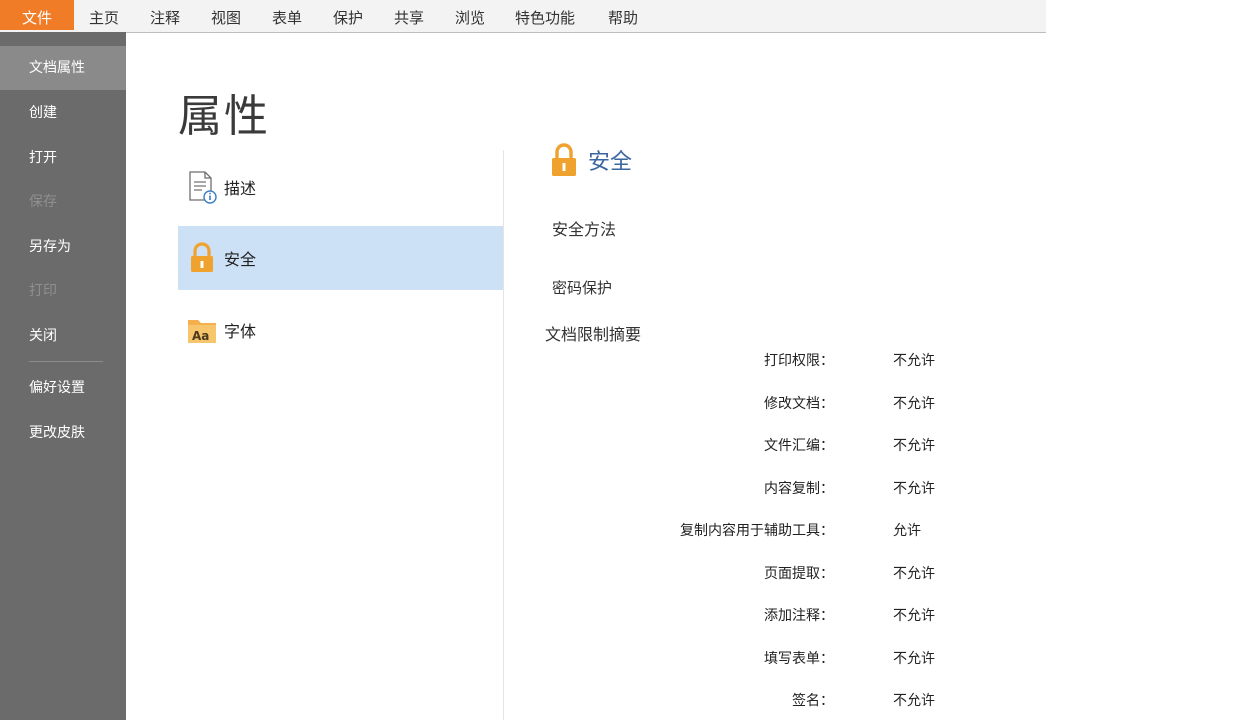 The height and width of the screenshot is (720, 1236). Describe the element at coordinates (348, 16) in the screenshot. I see `menu-protect: 保护` at that location.